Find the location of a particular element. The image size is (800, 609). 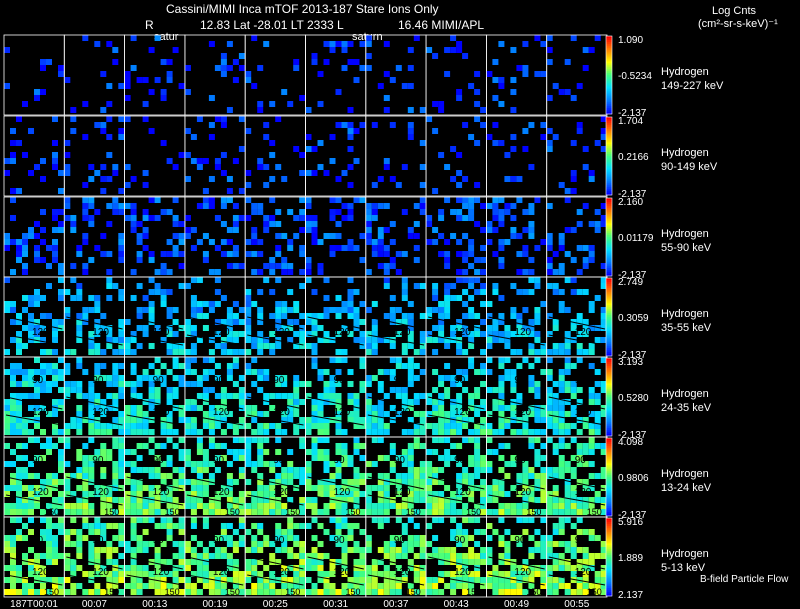

contour-label: 120 is located at coordinates (342, 492).